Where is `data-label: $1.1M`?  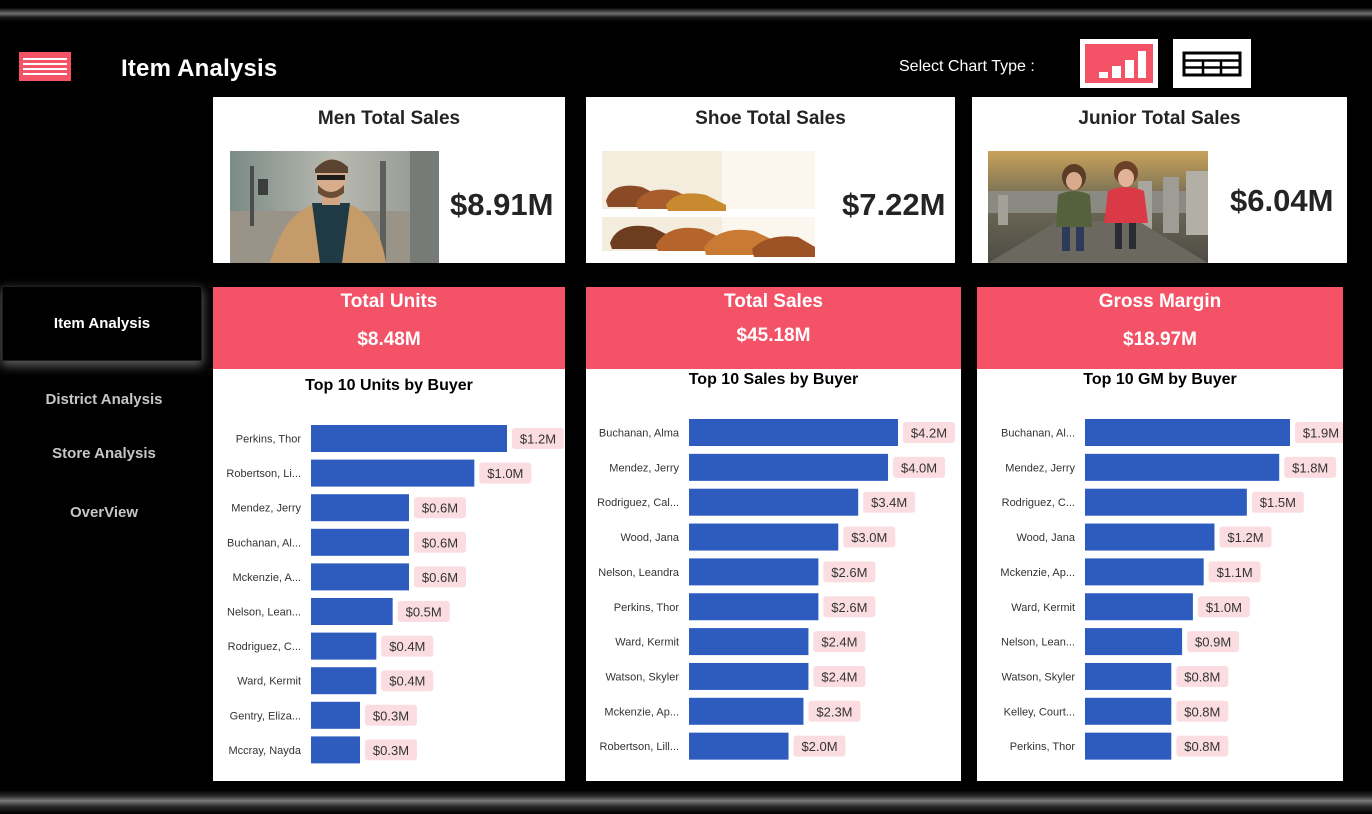
data-label: $1.1M is located at coordinates (1235, 572).